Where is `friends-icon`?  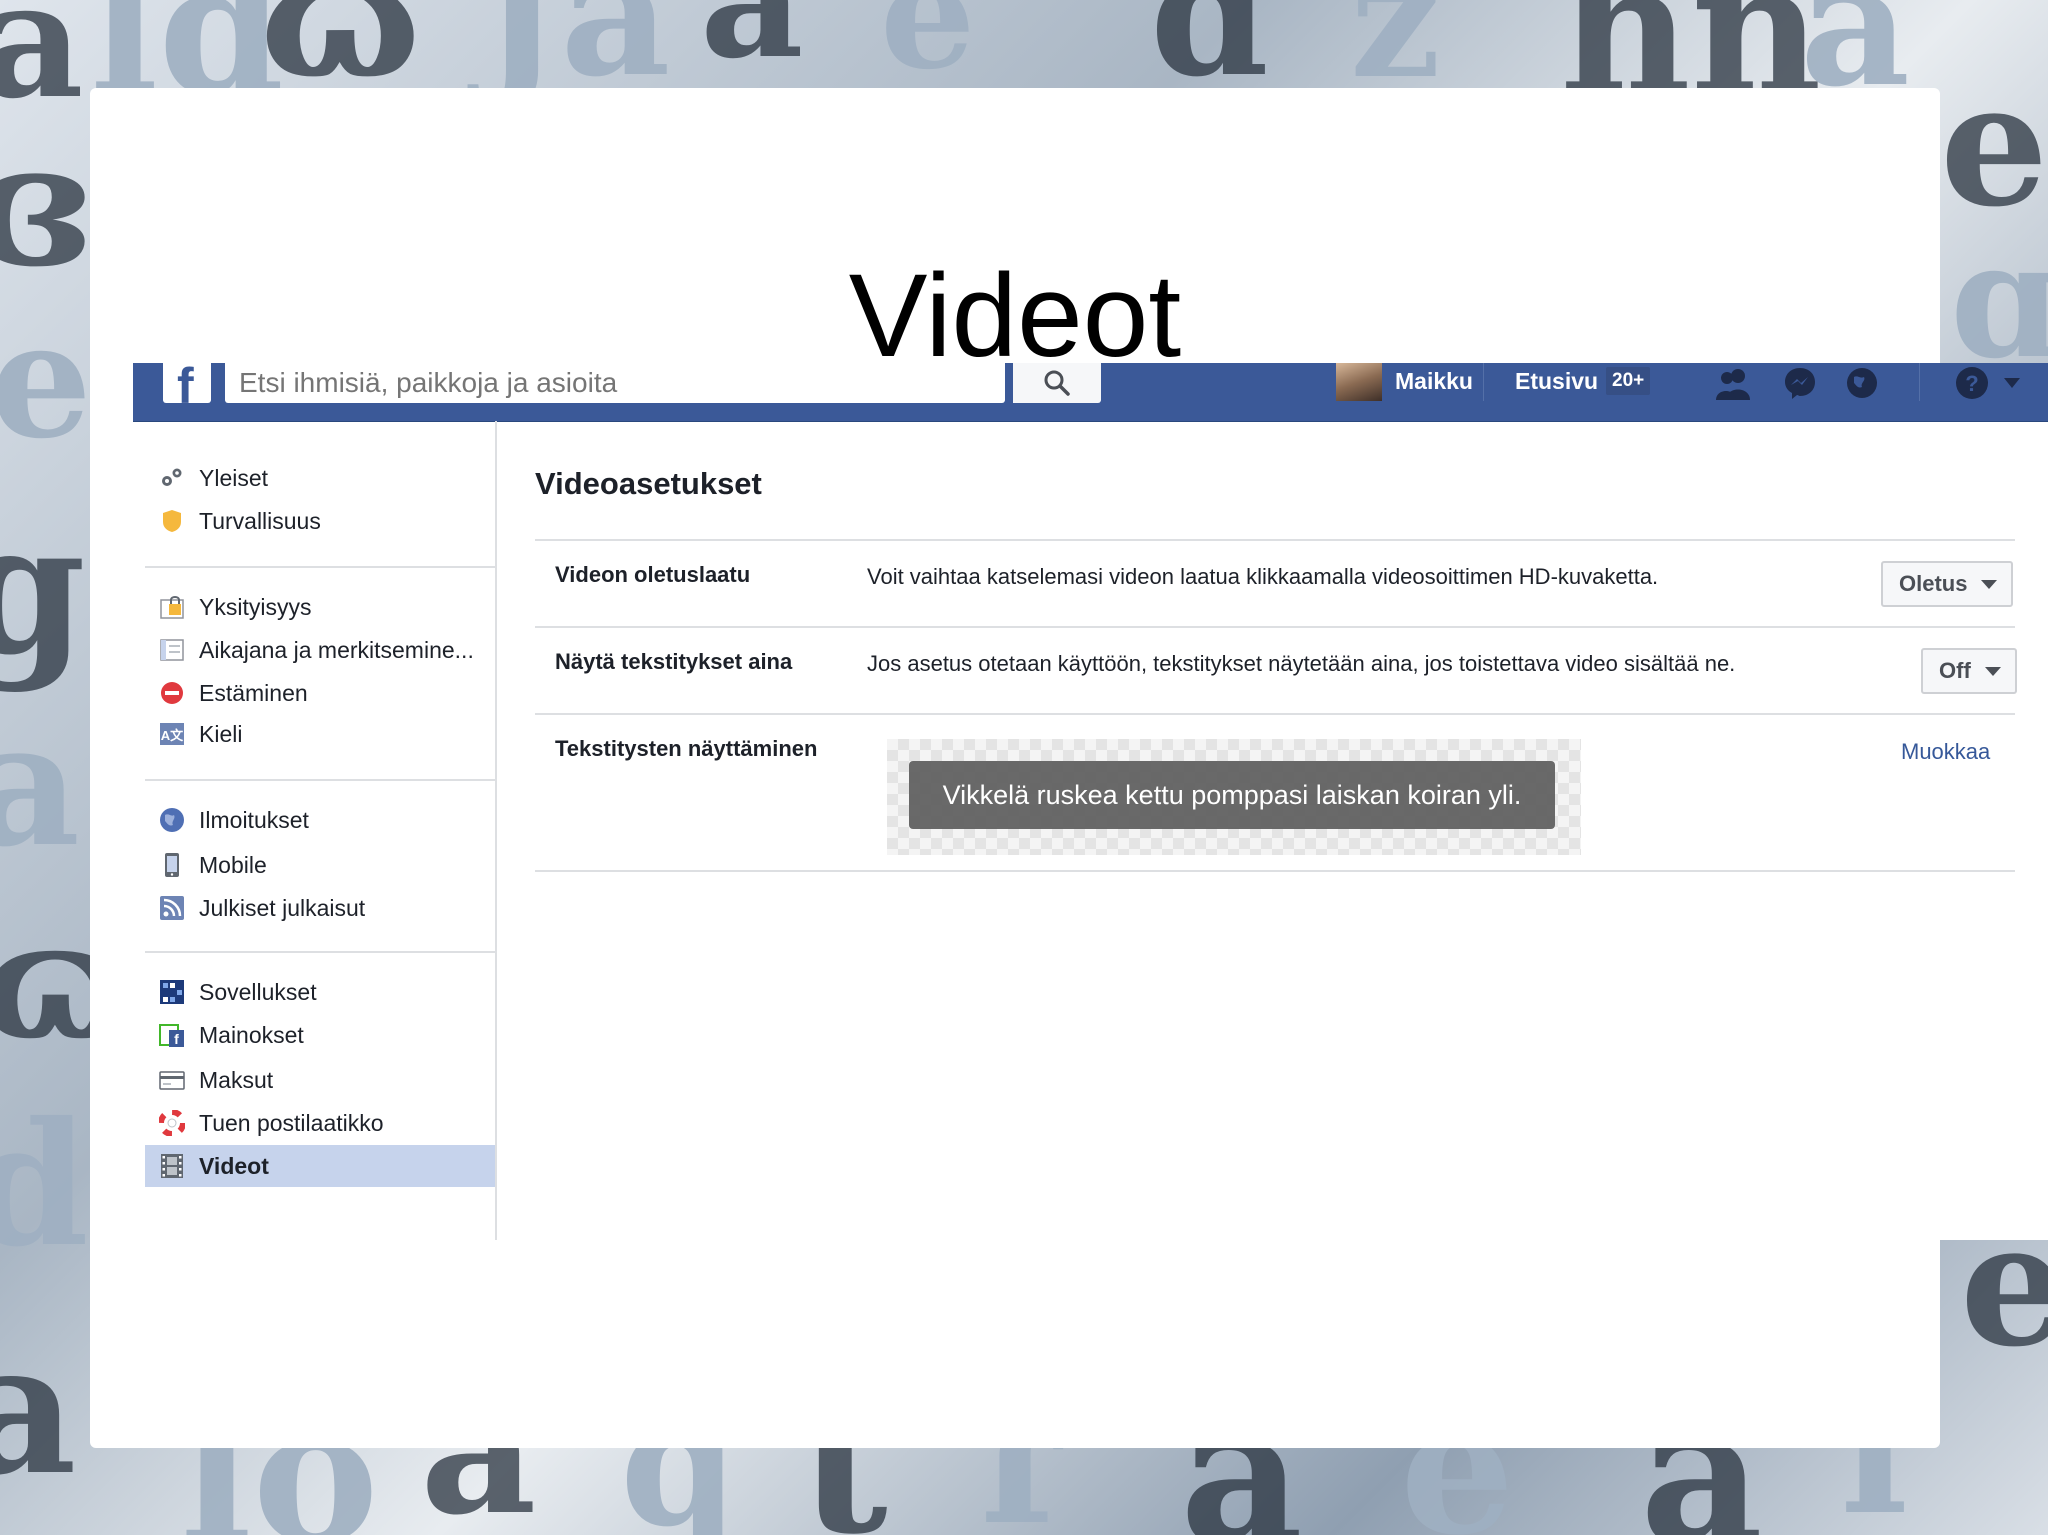
friends-icon is located at coordinates (1733, 384).